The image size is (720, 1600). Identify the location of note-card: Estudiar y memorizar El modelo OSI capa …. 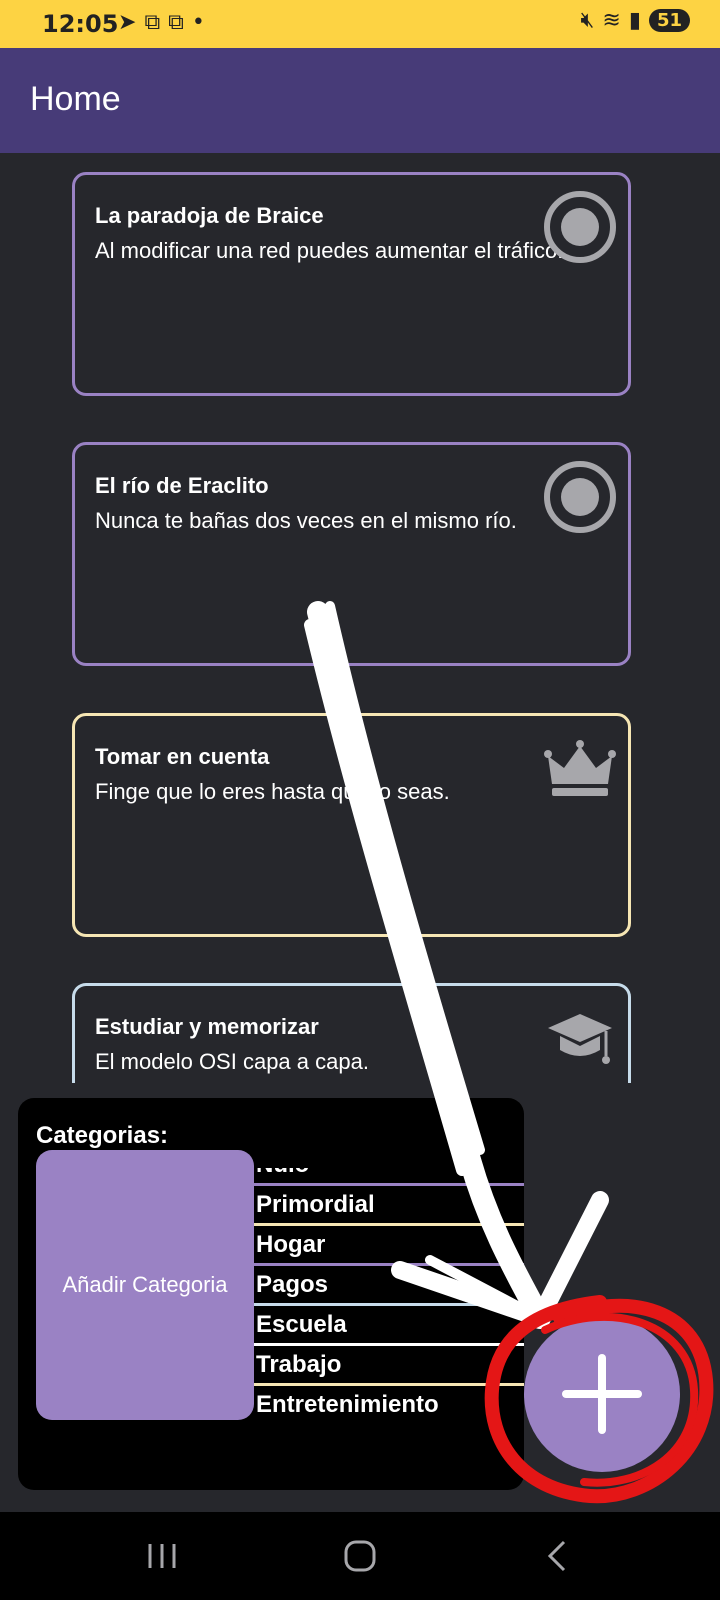
(351, 1033).